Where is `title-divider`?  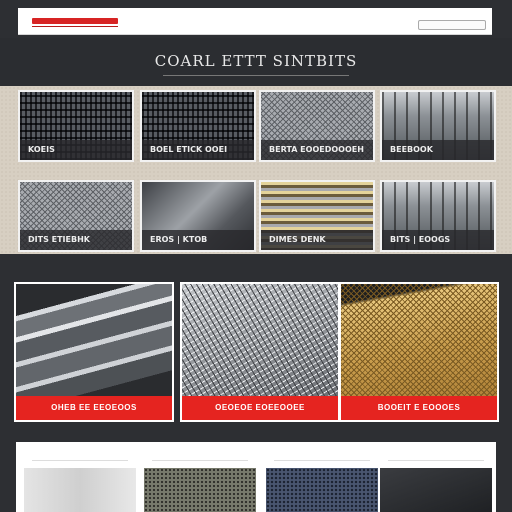 title-divider is located at coordinates (256, 75).